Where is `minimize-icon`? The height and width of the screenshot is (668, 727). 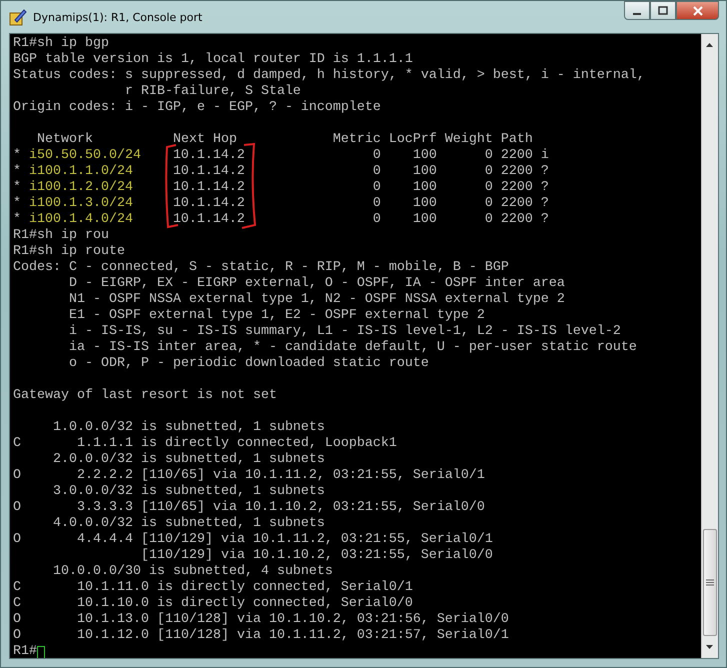 minimize-icon is located at coordinates (637, 13).